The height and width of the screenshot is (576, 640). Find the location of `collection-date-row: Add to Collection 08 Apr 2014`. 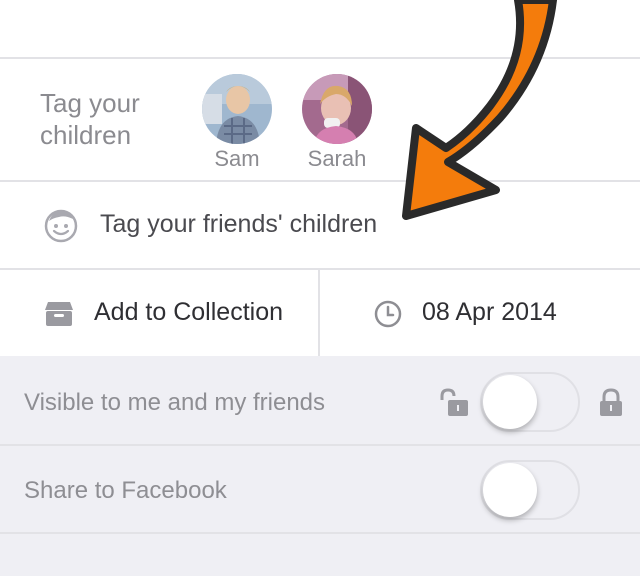

collection-date-row: Add to Collection 08 Apr 2014 is located at coordinates (320, 313).